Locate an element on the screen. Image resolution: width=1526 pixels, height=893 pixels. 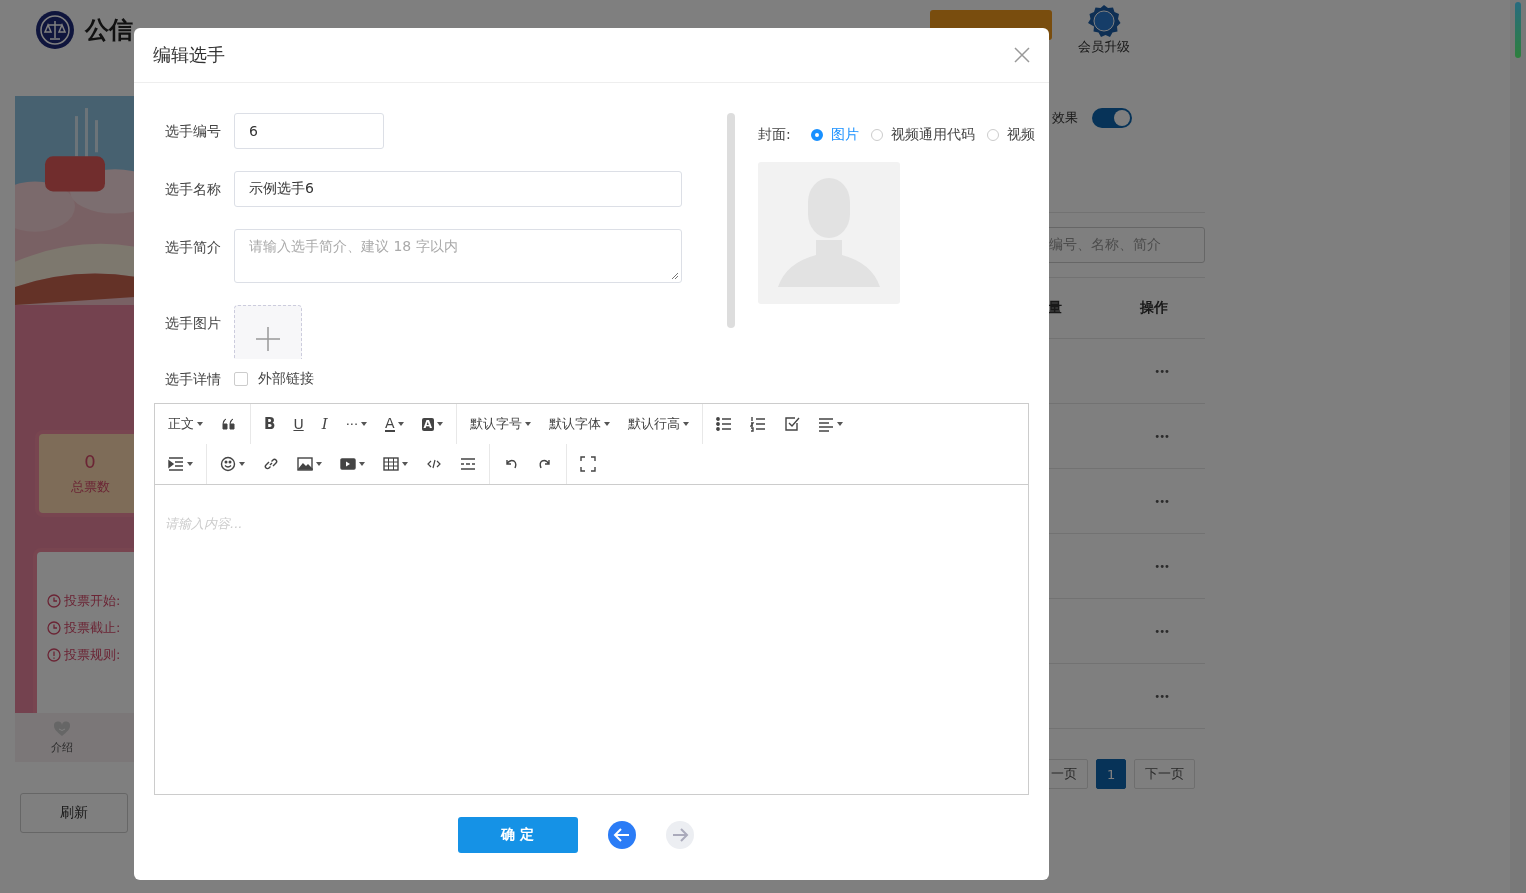
person-placeholder-icon is located at coordinates (829, 233).